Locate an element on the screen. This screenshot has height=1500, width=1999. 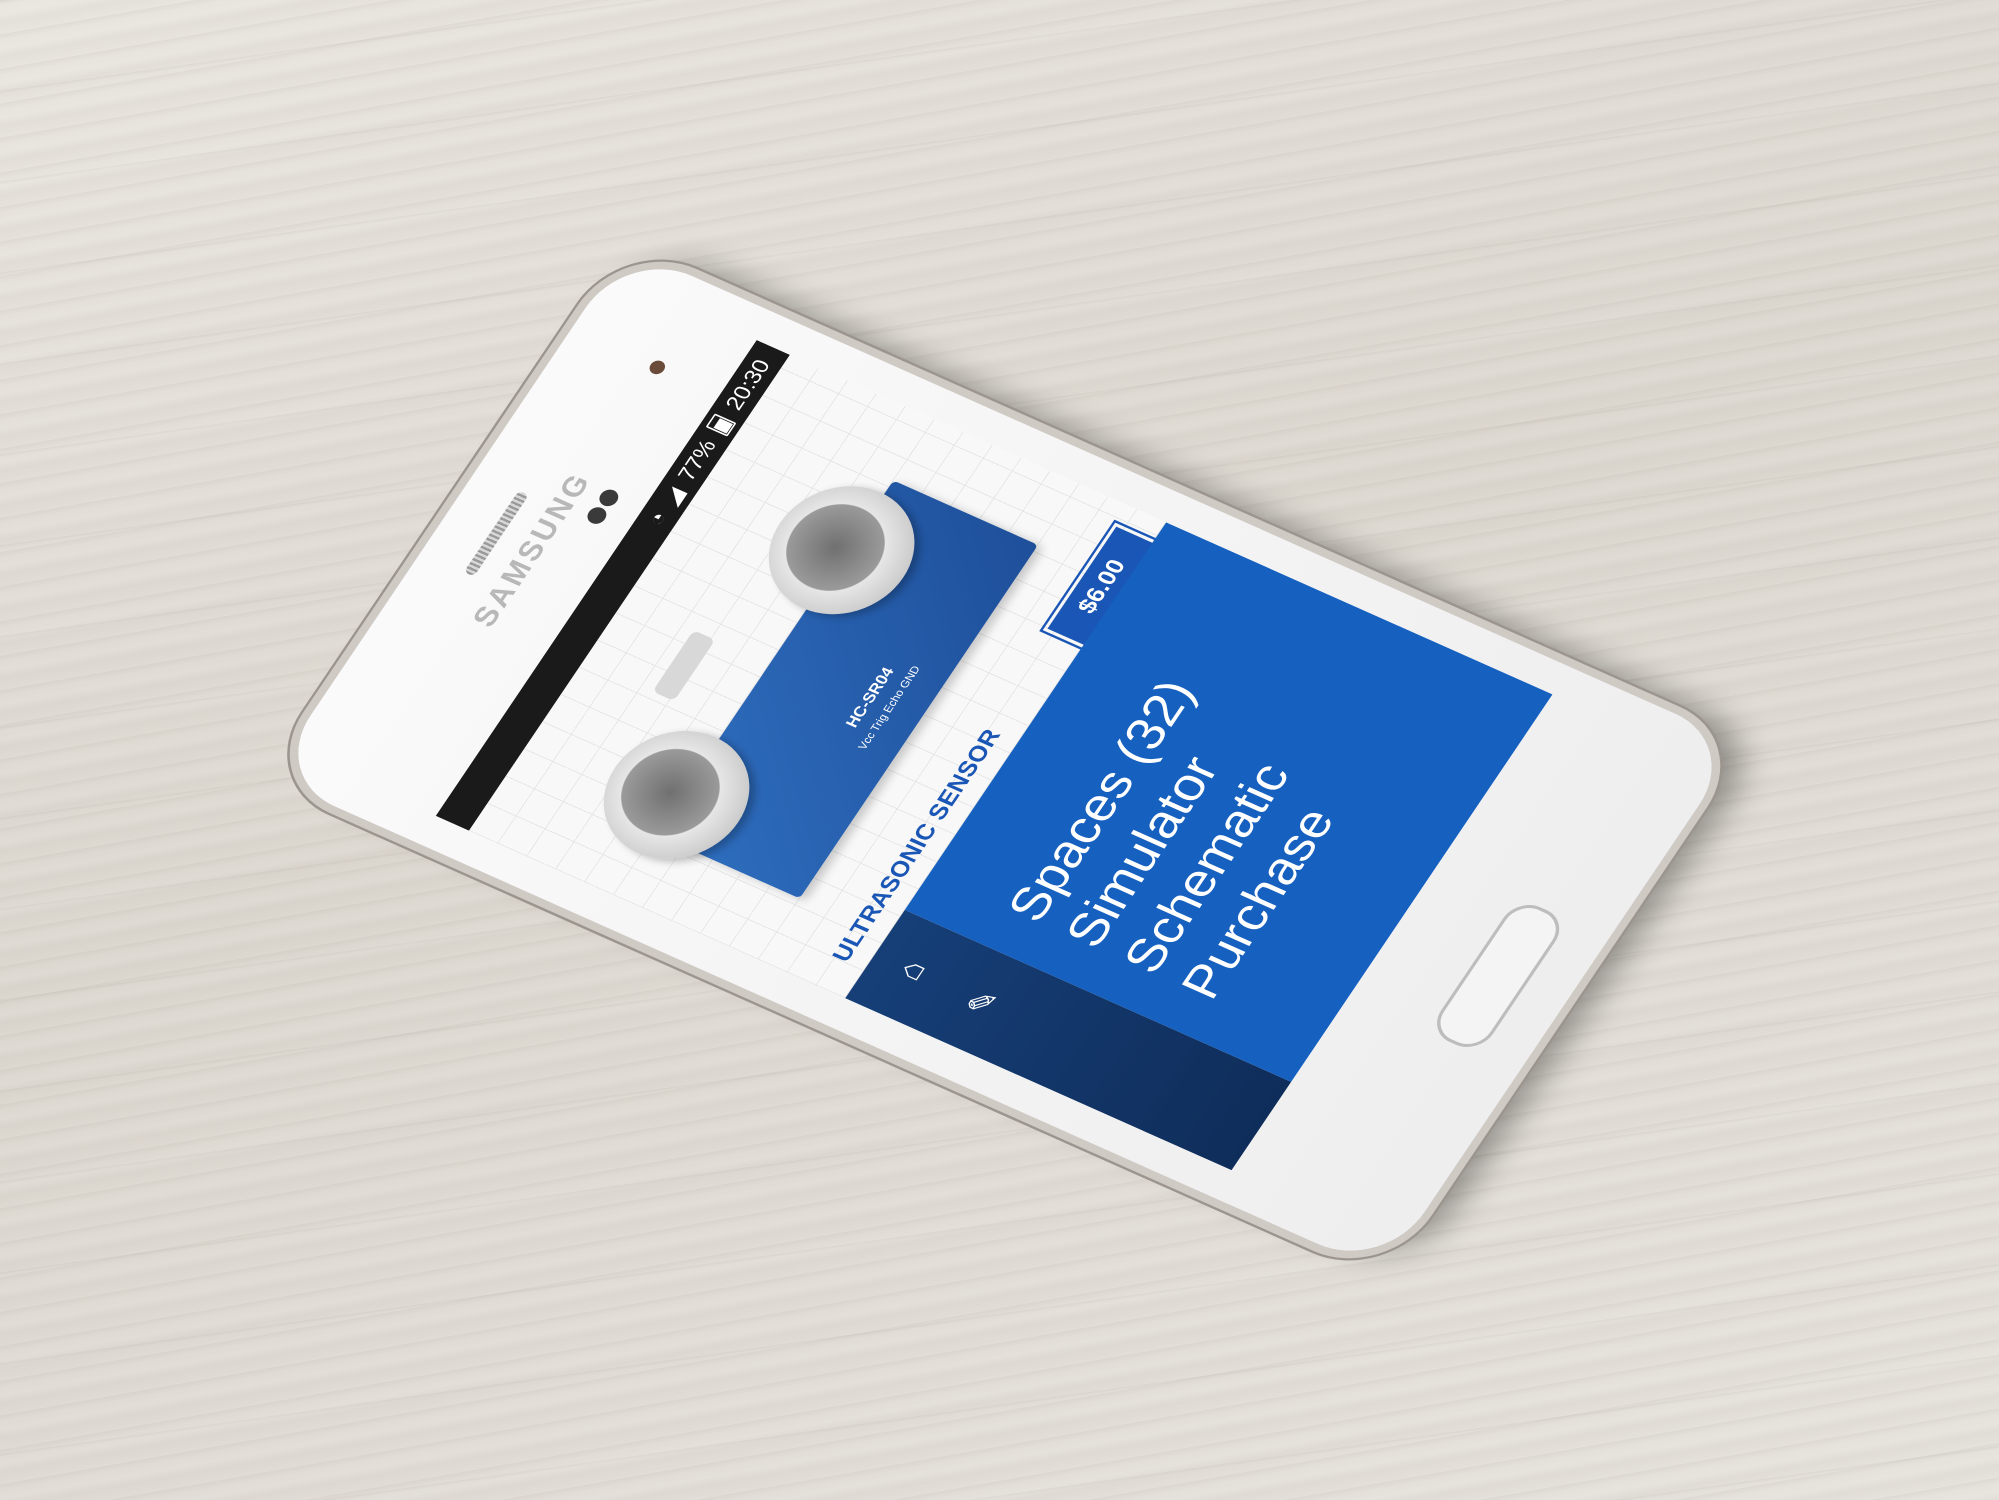
battery-icon is located at coordinates (721, 425).